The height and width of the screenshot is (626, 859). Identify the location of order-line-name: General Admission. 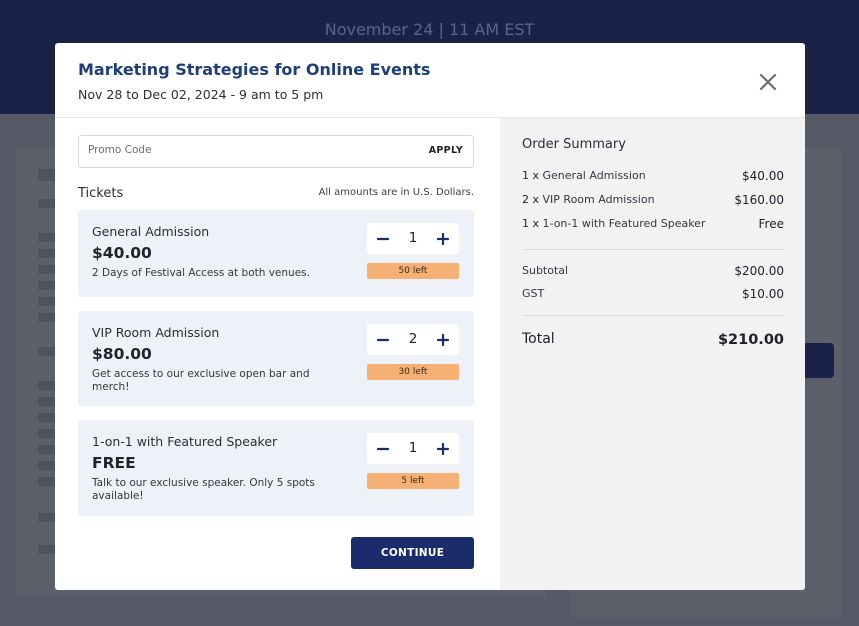
(594, 175).